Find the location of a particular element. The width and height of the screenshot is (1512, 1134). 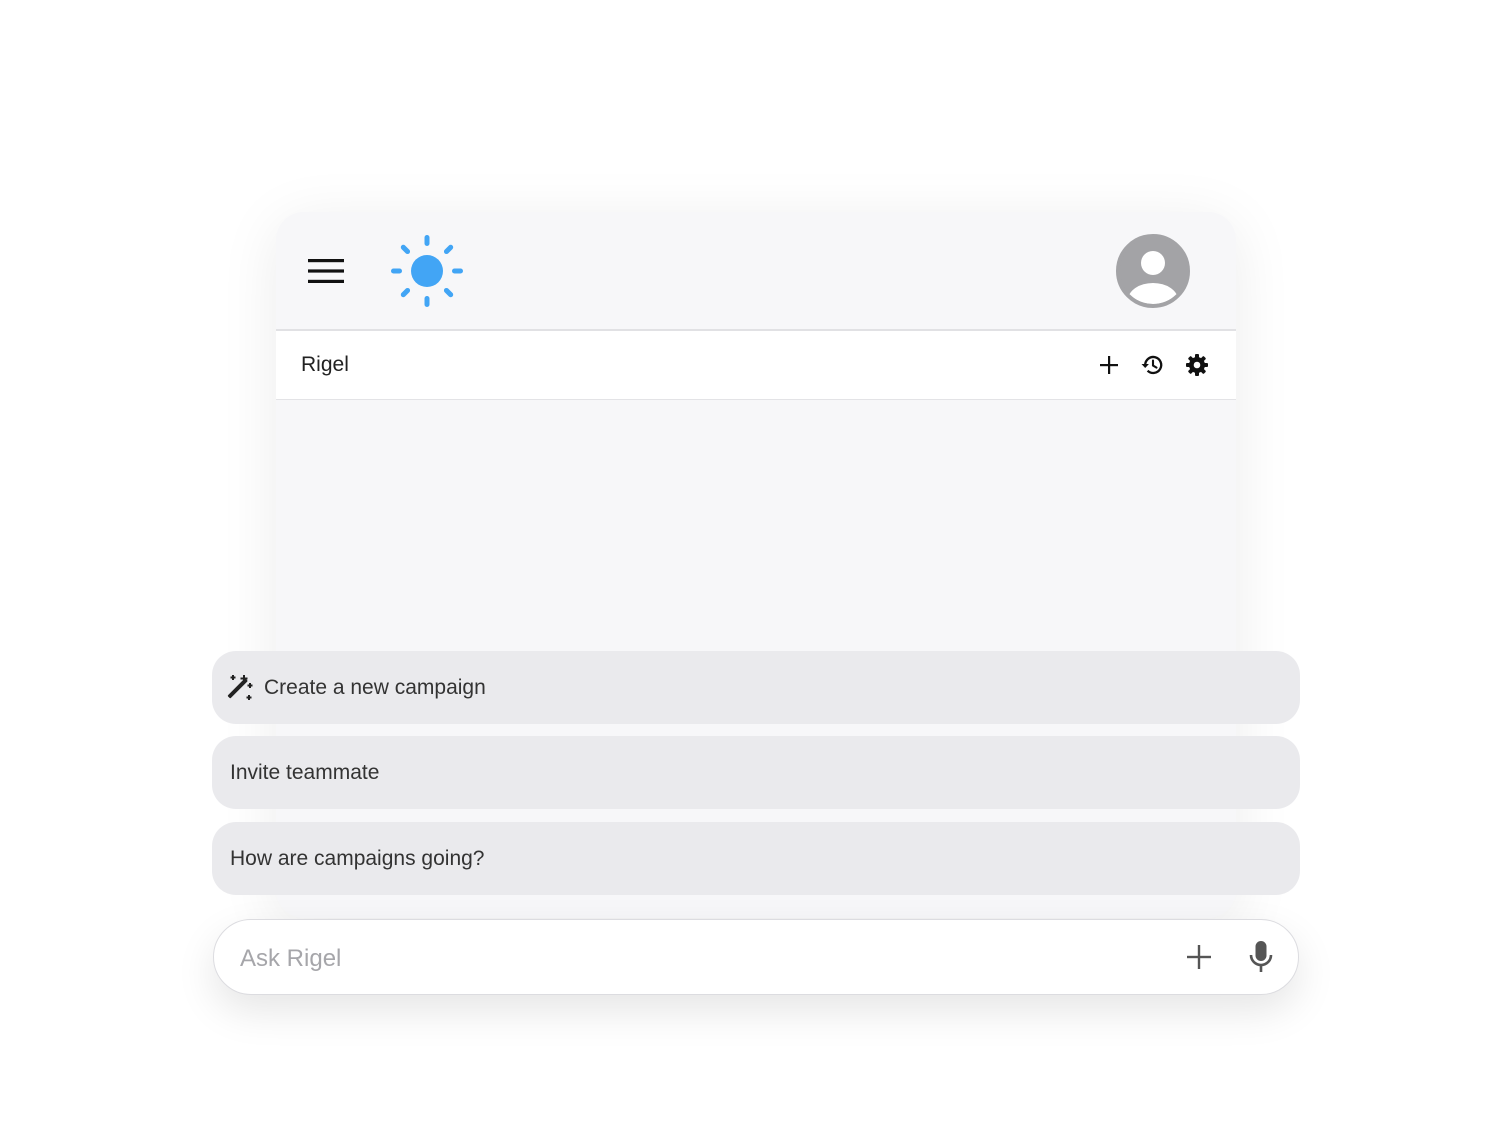

history-icon is located at coordinates (1153, 365).